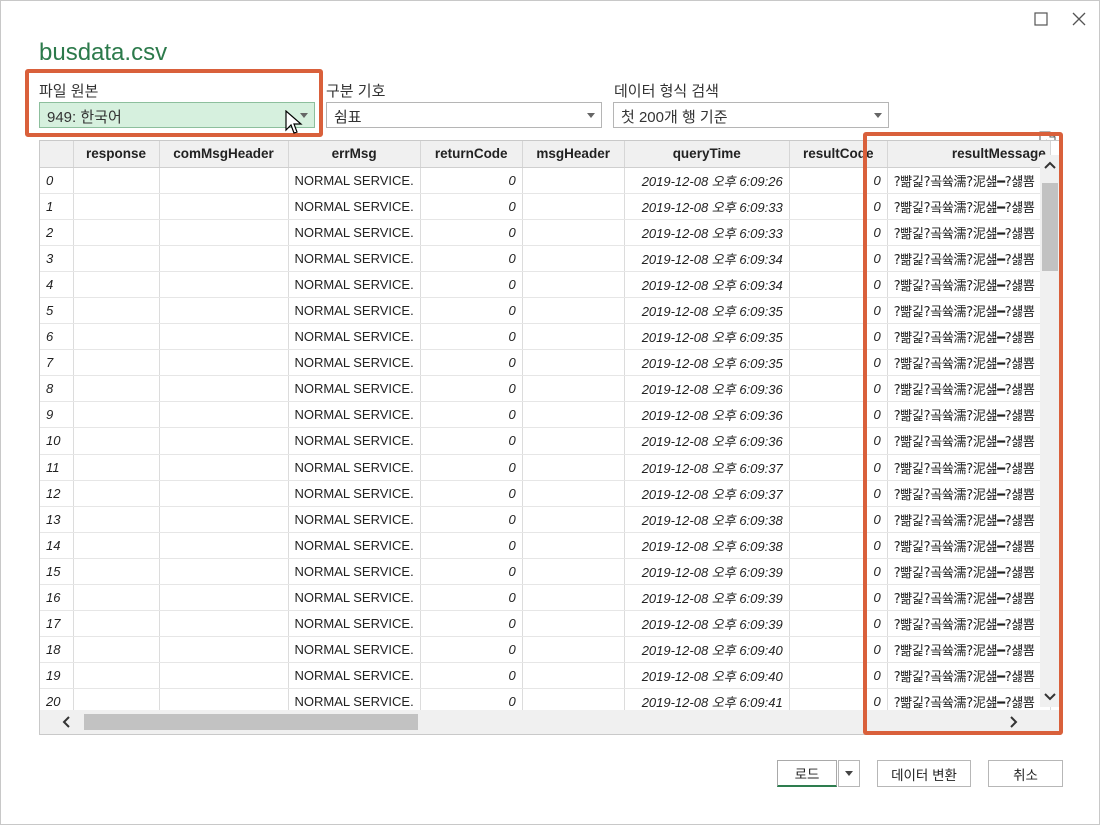  I want to click on column-header: queryTime, so click(707, 154).